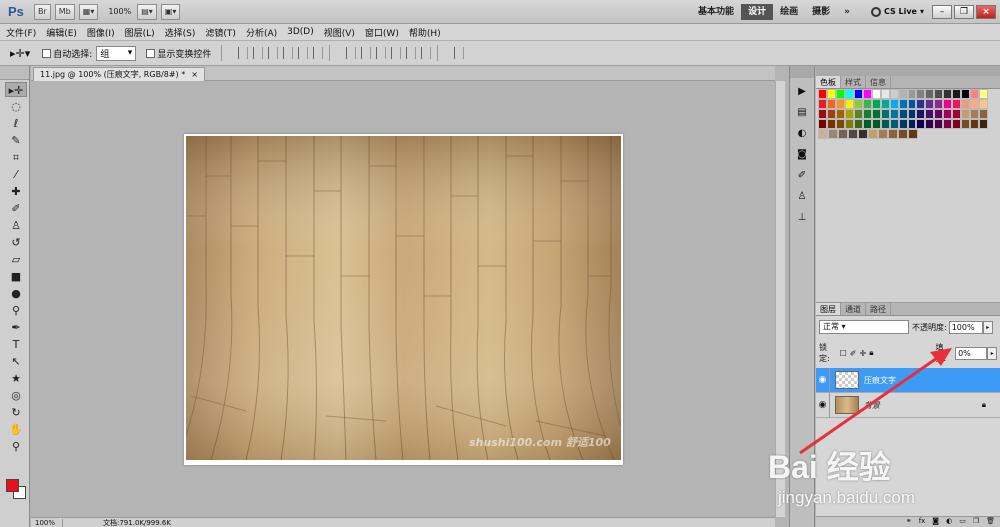 The image size is (1000, 527). What do you see at coordinates (258, 53) in the screenshot?
I see `align-vcenter-icon` at bounding box center [258, 53].